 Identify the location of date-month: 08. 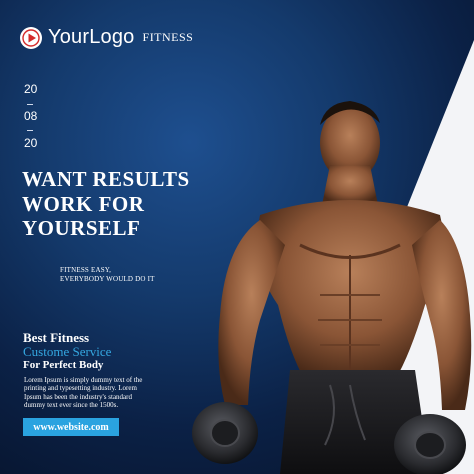
(31, 116).